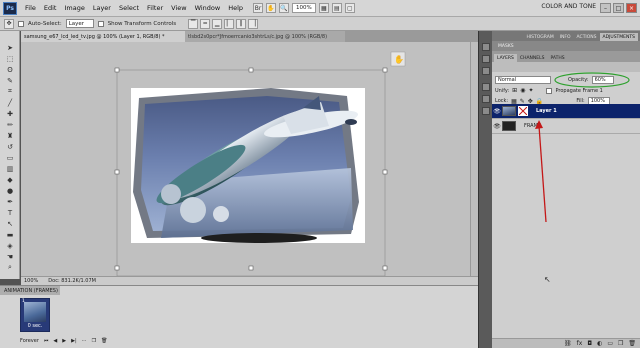 The image size is (640, 348). I want to click on minimize-icon: –, so click(605, 8).